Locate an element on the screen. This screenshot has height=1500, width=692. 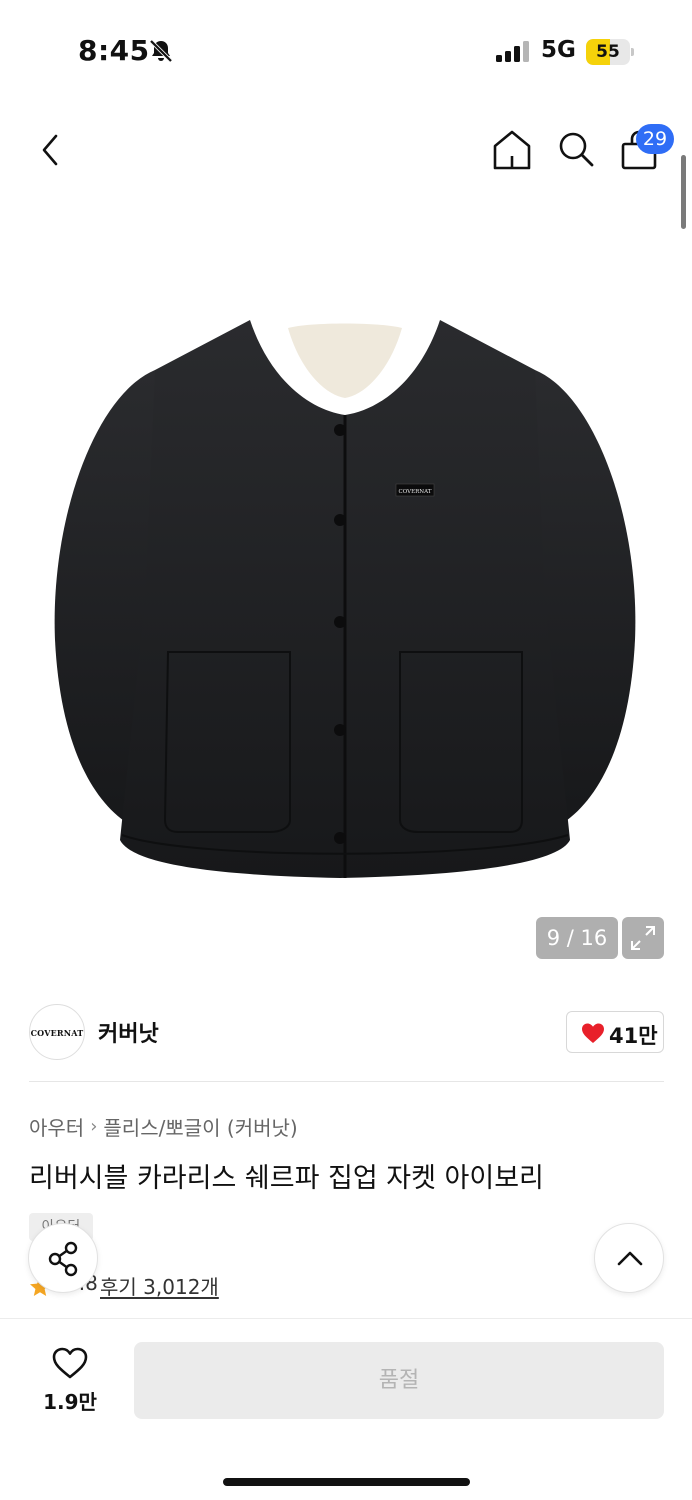
signal-icon is located at coordinates (512, 51).